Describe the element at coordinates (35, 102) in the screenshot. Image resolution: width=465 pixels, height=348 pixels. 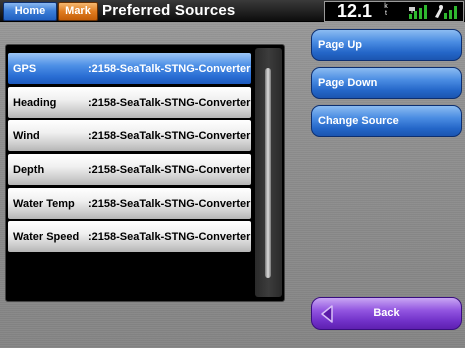
I see `source-label: Heading` at that location.